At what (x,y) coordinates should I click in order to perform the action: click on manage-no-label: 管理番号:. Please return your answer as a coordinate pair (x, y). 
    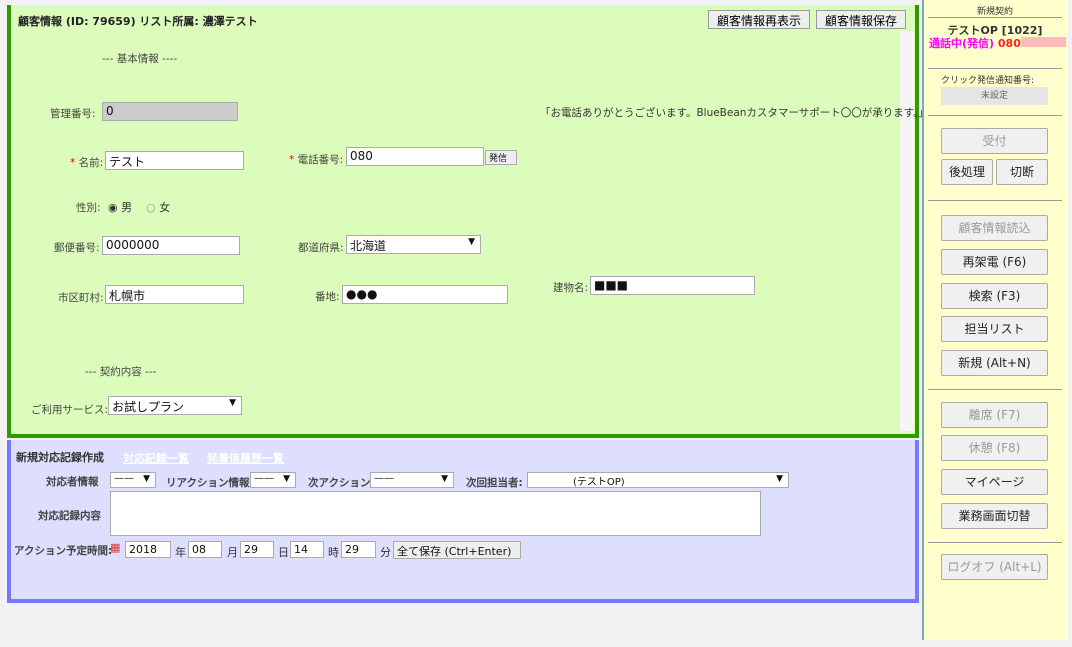
    Looking at the image, I should click on (73, 114).